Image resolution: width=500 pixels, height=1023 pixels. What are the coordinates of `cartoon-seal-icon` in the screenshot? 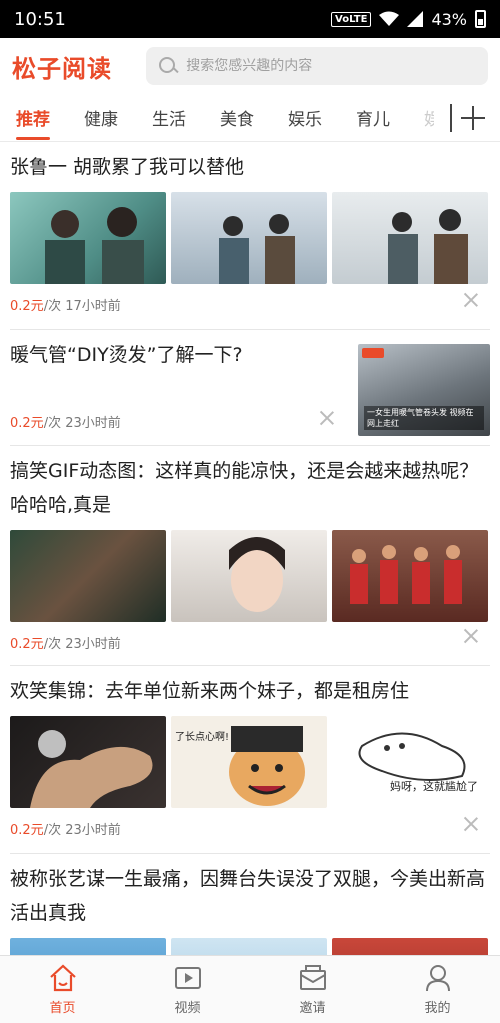 It's located at (412, 756).